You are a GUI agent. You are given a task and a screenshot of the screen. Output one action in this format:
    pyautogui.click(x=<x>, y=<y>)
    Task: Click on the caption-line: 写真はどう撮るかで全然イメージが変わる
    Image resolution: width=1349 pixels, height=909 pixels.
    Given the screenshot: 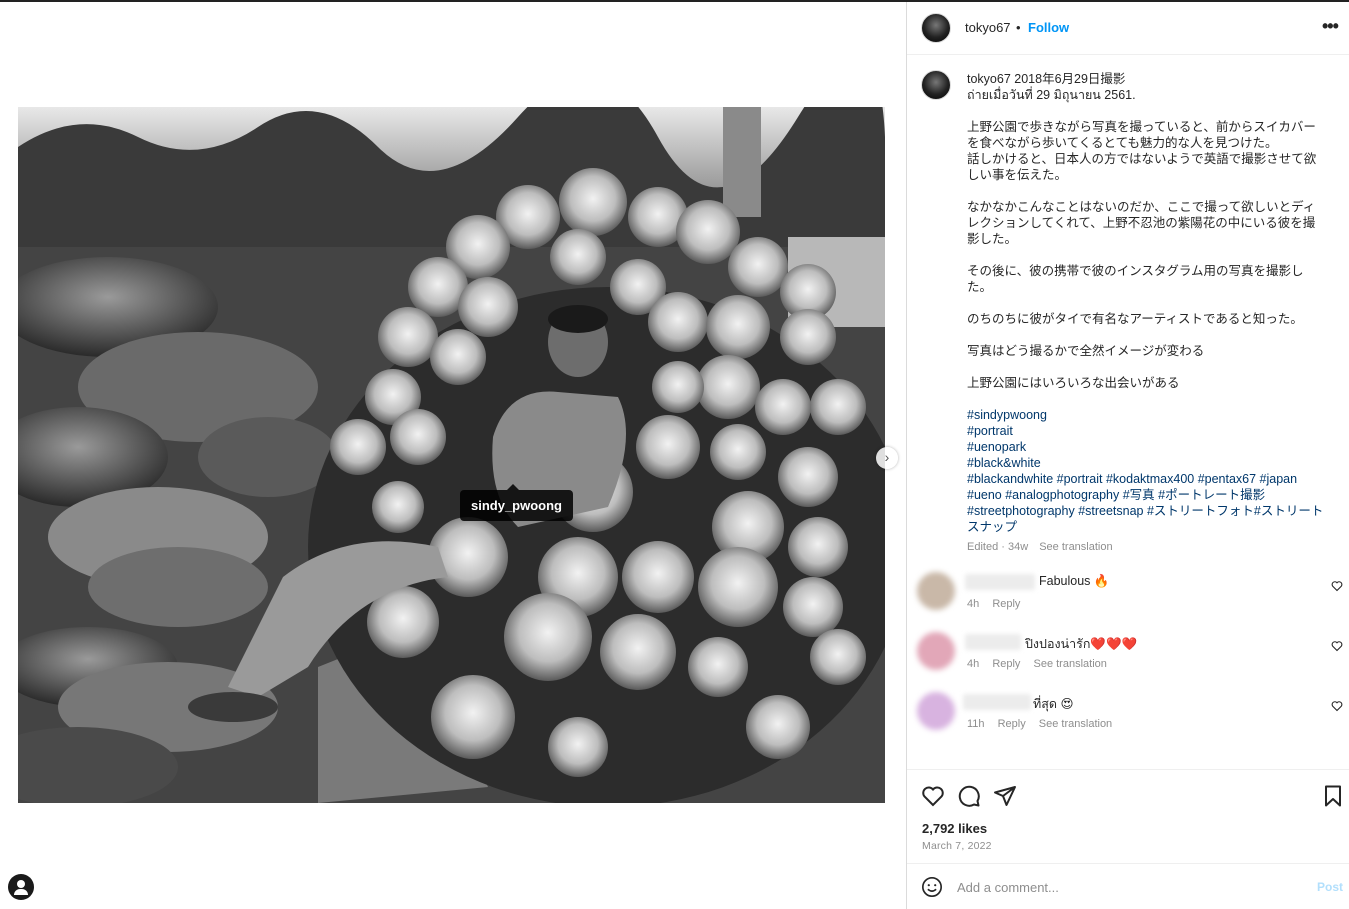 What is the action you would take?
    pyautogui.click(x=1086, y=351)
    